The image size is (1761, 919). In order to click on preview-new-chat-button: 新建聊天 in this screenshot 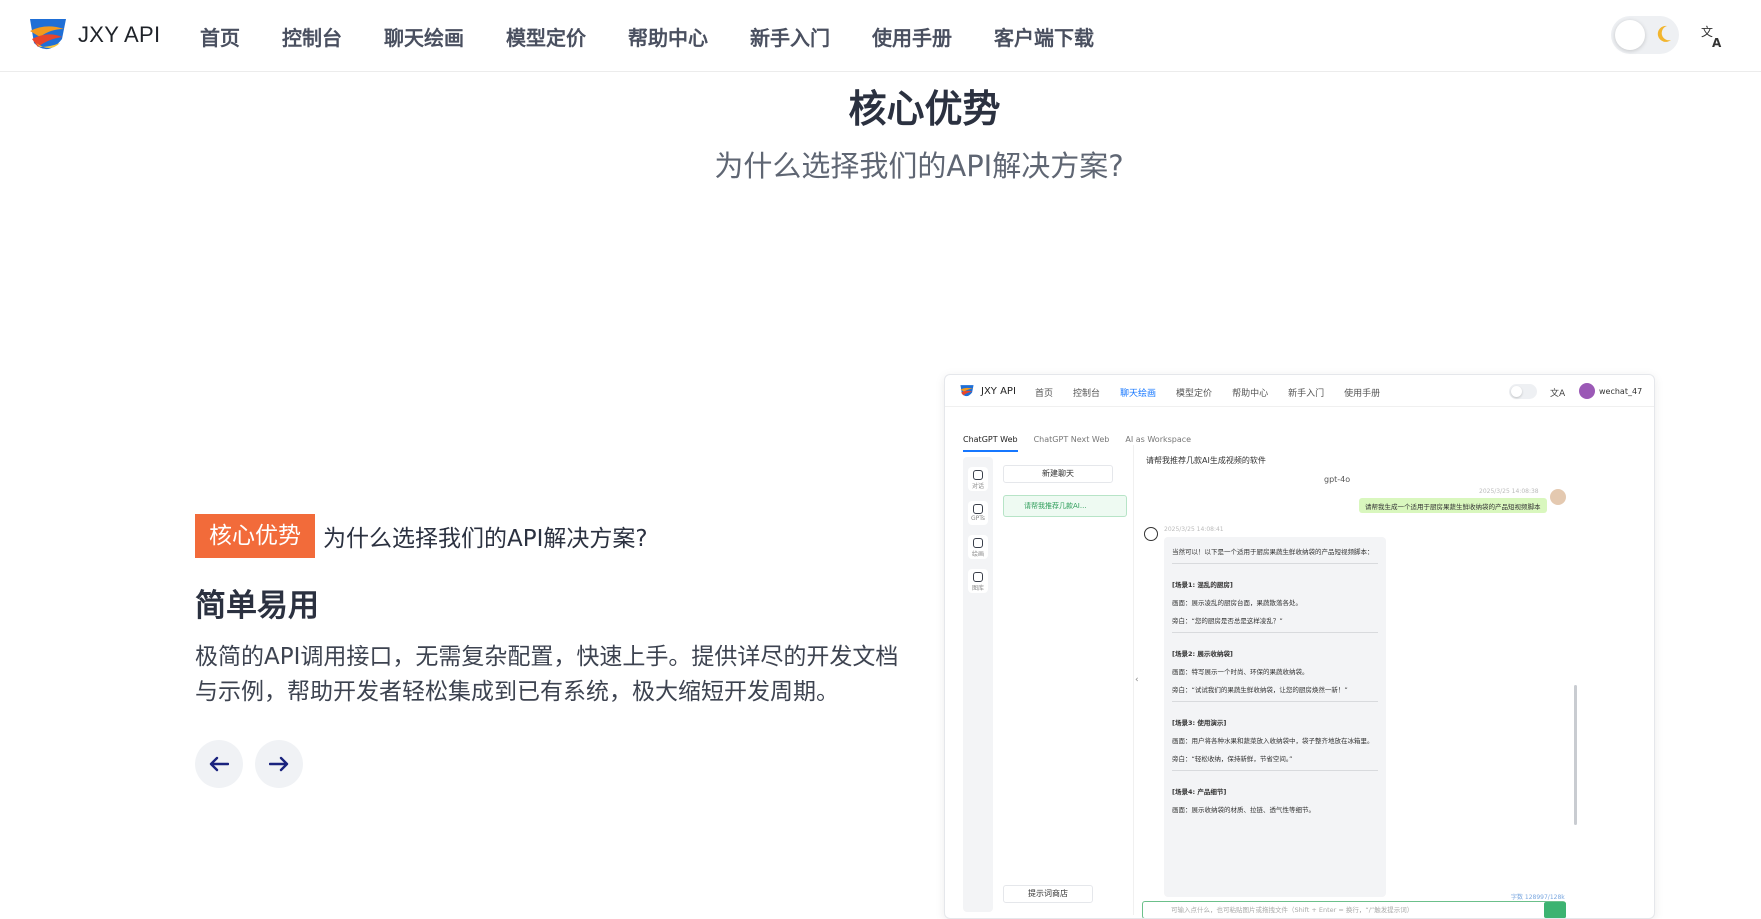, I will do `click(1058, 474)`.